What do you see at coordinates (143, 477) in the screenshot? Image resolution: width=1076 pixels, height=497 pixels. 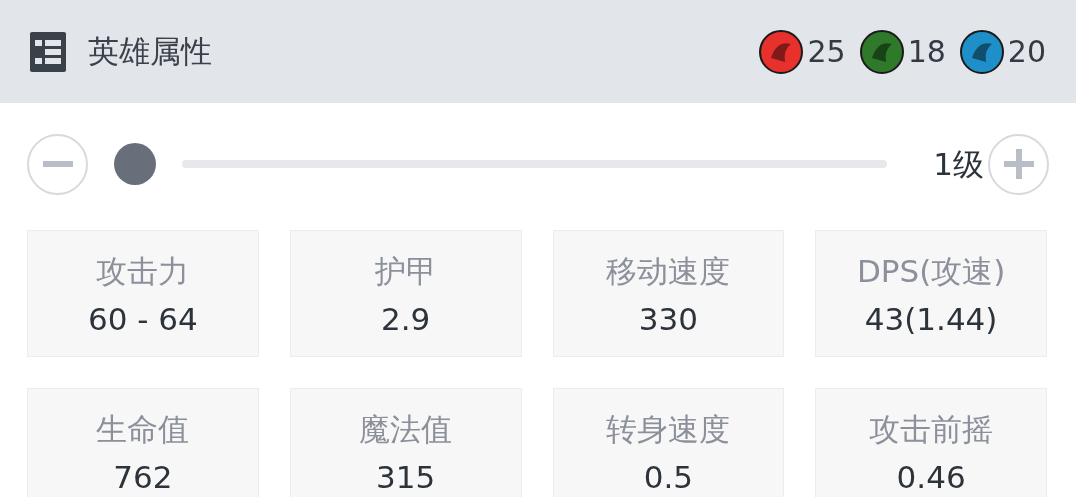 I see `stat-value: 762` at bounding box center [143, 477].